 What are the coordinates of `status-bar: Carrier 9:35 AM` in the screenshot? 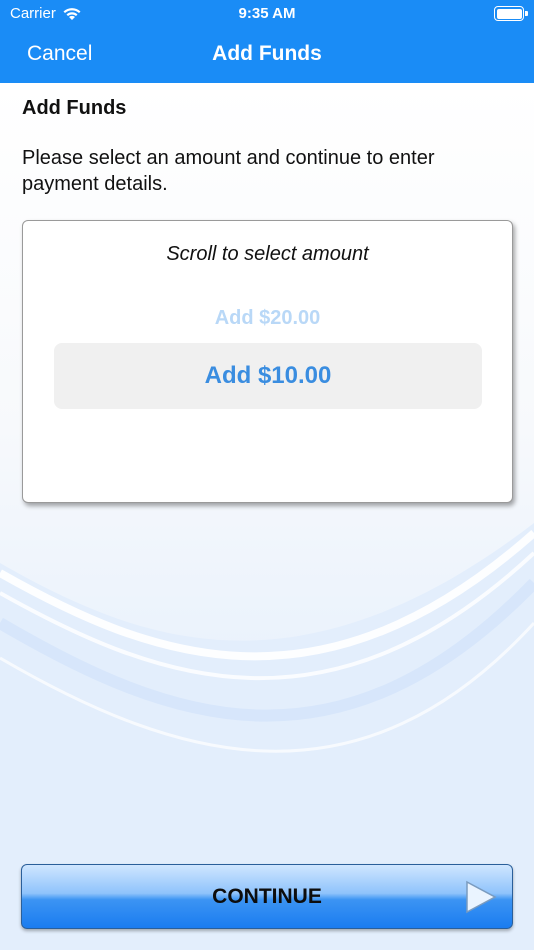 It's located at (267, 14).